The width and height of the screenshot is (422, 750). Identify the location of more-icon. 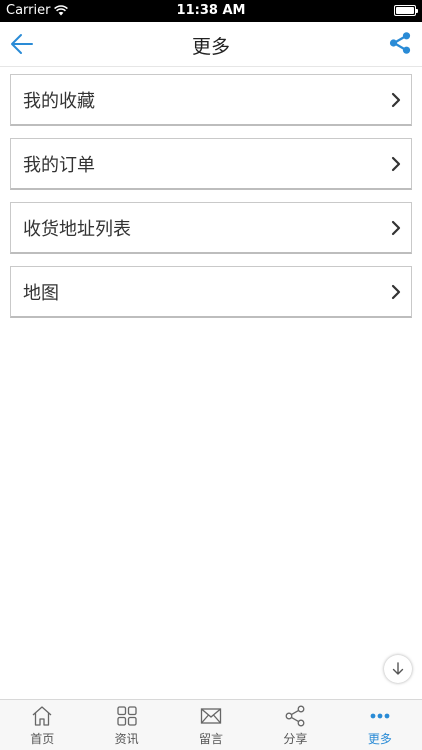
(380, 716).